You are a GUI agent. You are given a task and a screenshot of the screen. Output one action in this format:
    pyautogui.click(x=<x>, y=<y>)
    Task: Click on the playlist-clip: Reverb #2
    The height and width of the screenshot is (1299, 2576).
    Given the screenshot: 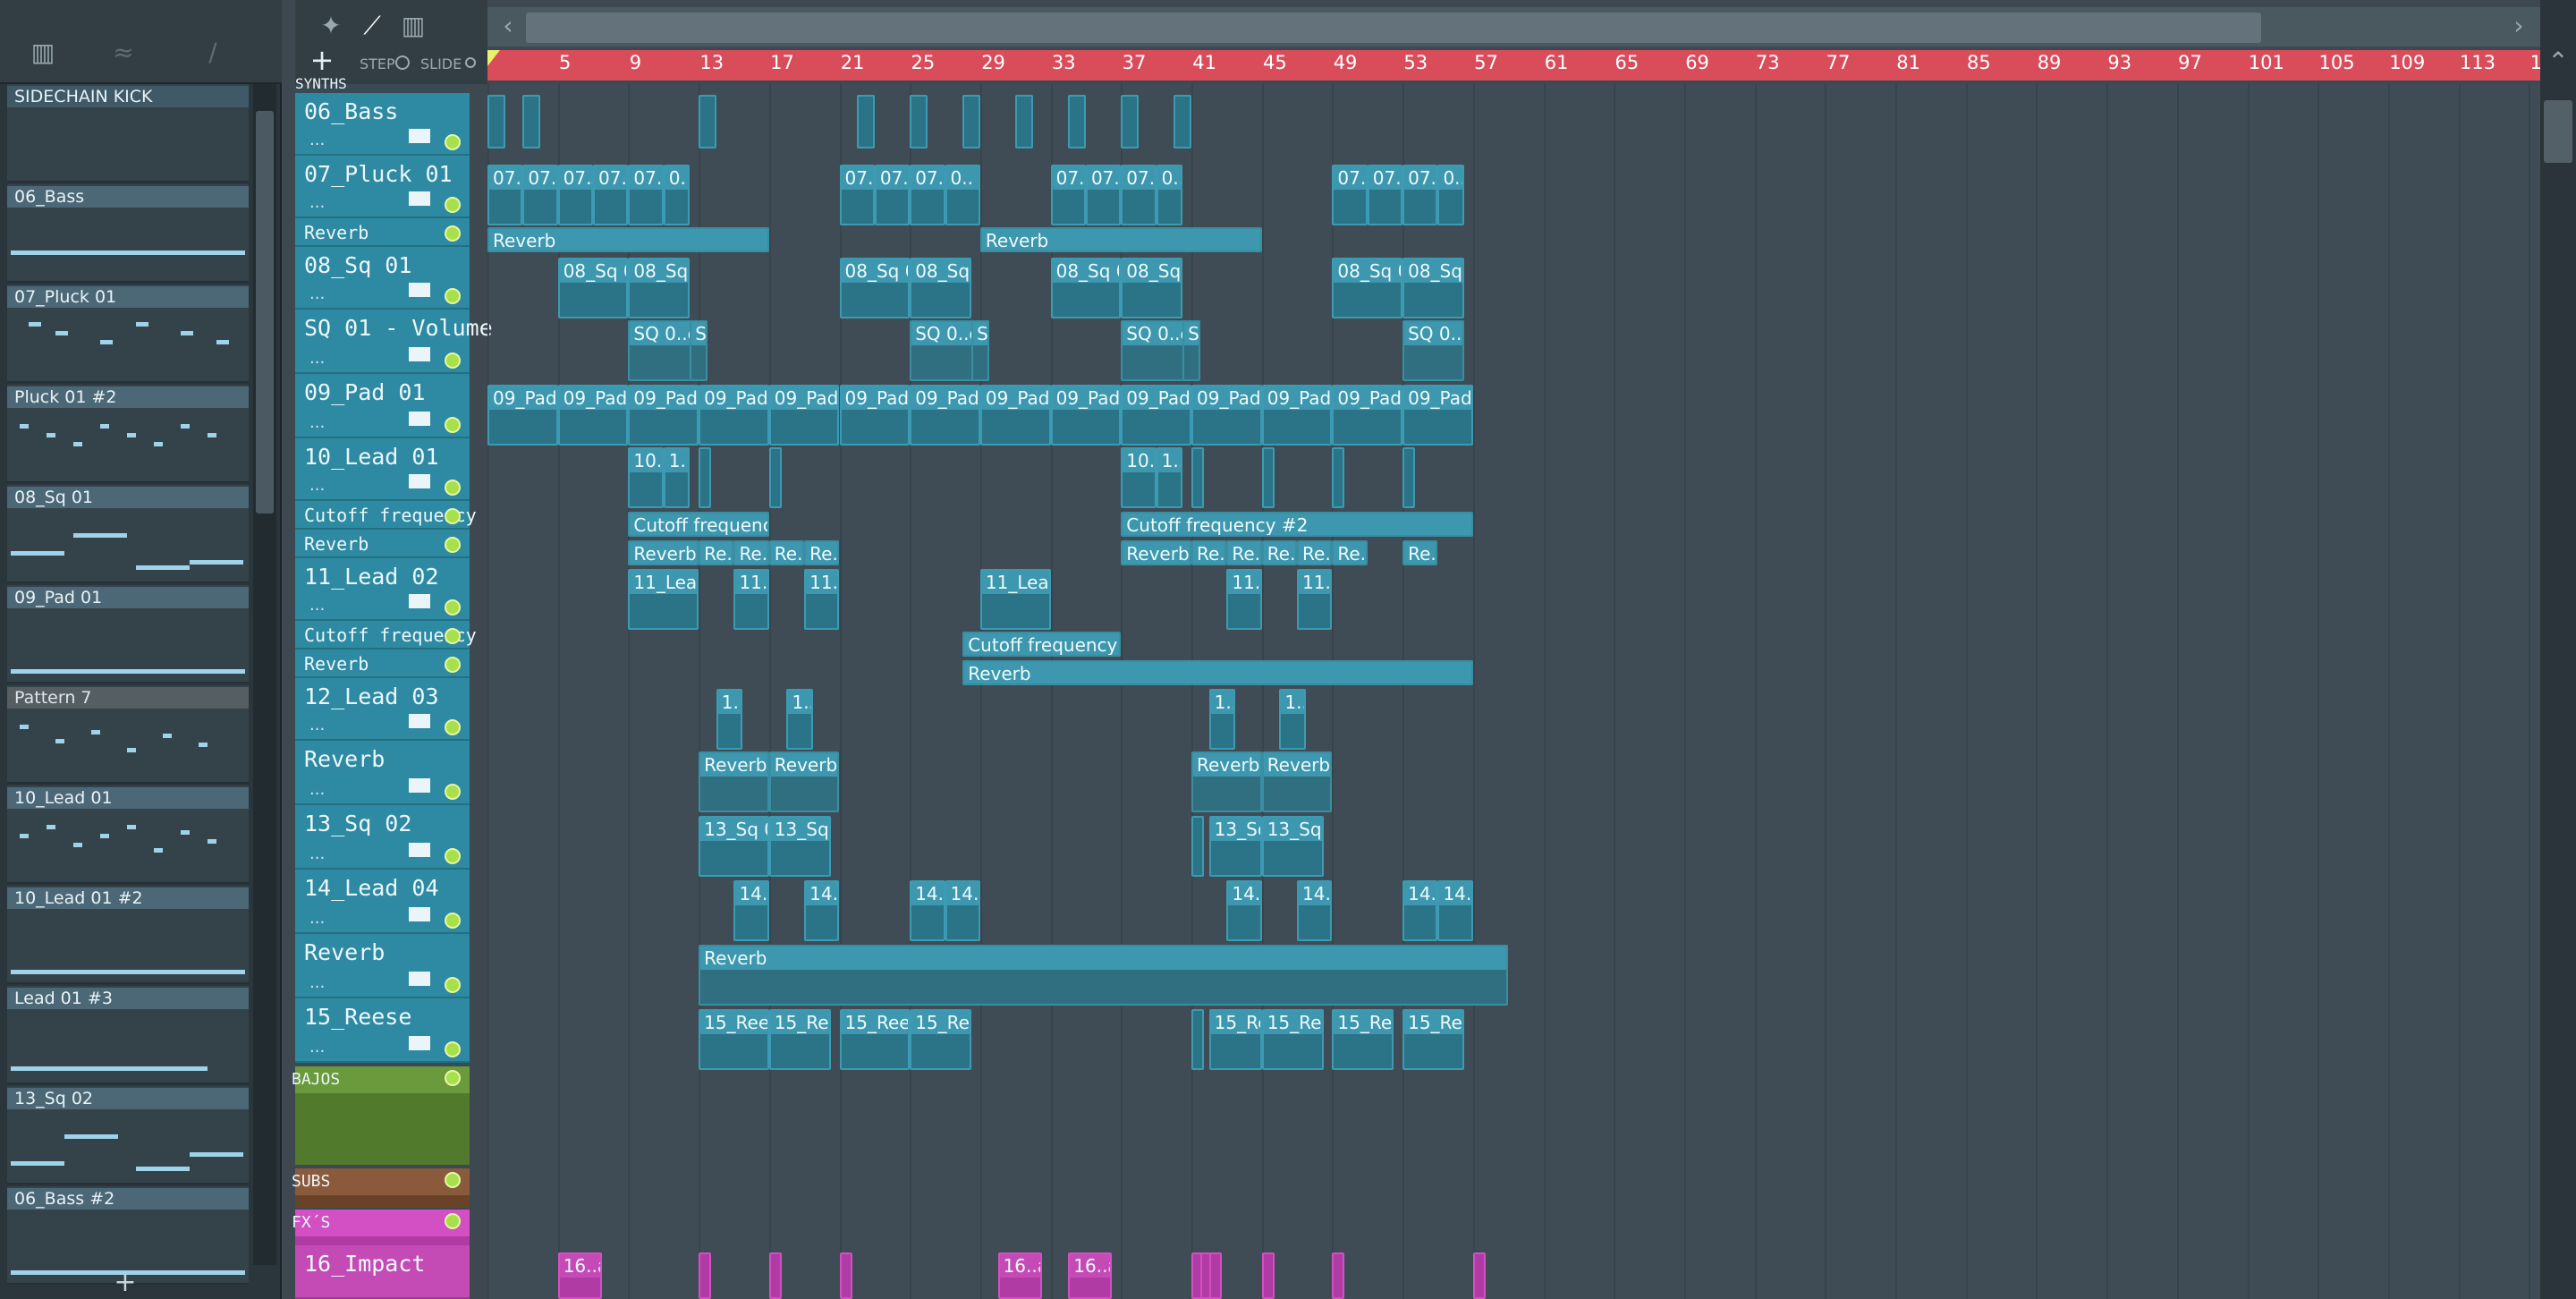 What is the action you would take?
    pyautogui.click(x=663, y=552)
    